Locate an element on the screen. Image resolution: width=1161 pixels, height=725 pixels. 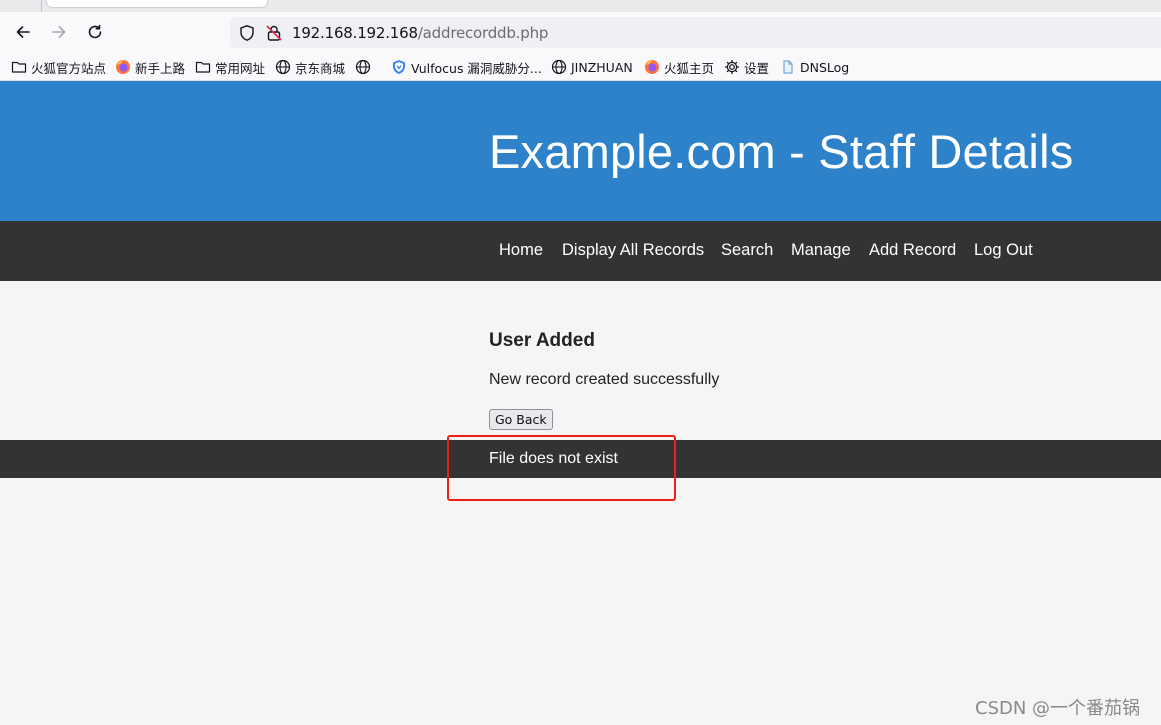
nav-search-link: Search is located at coordinates (747, 250).